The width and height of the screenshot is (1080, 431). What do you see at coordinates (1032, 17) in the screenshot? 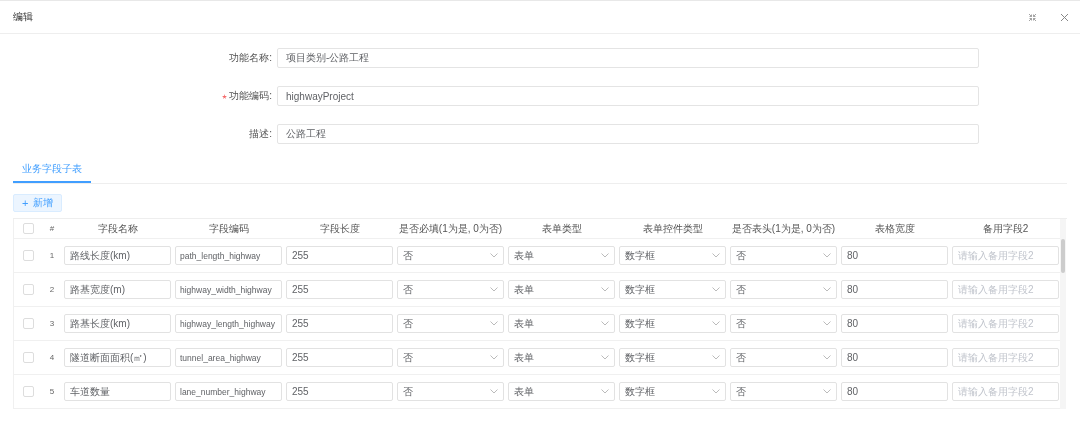
I see `collapse-icon` at bounding box center [1032, 17].